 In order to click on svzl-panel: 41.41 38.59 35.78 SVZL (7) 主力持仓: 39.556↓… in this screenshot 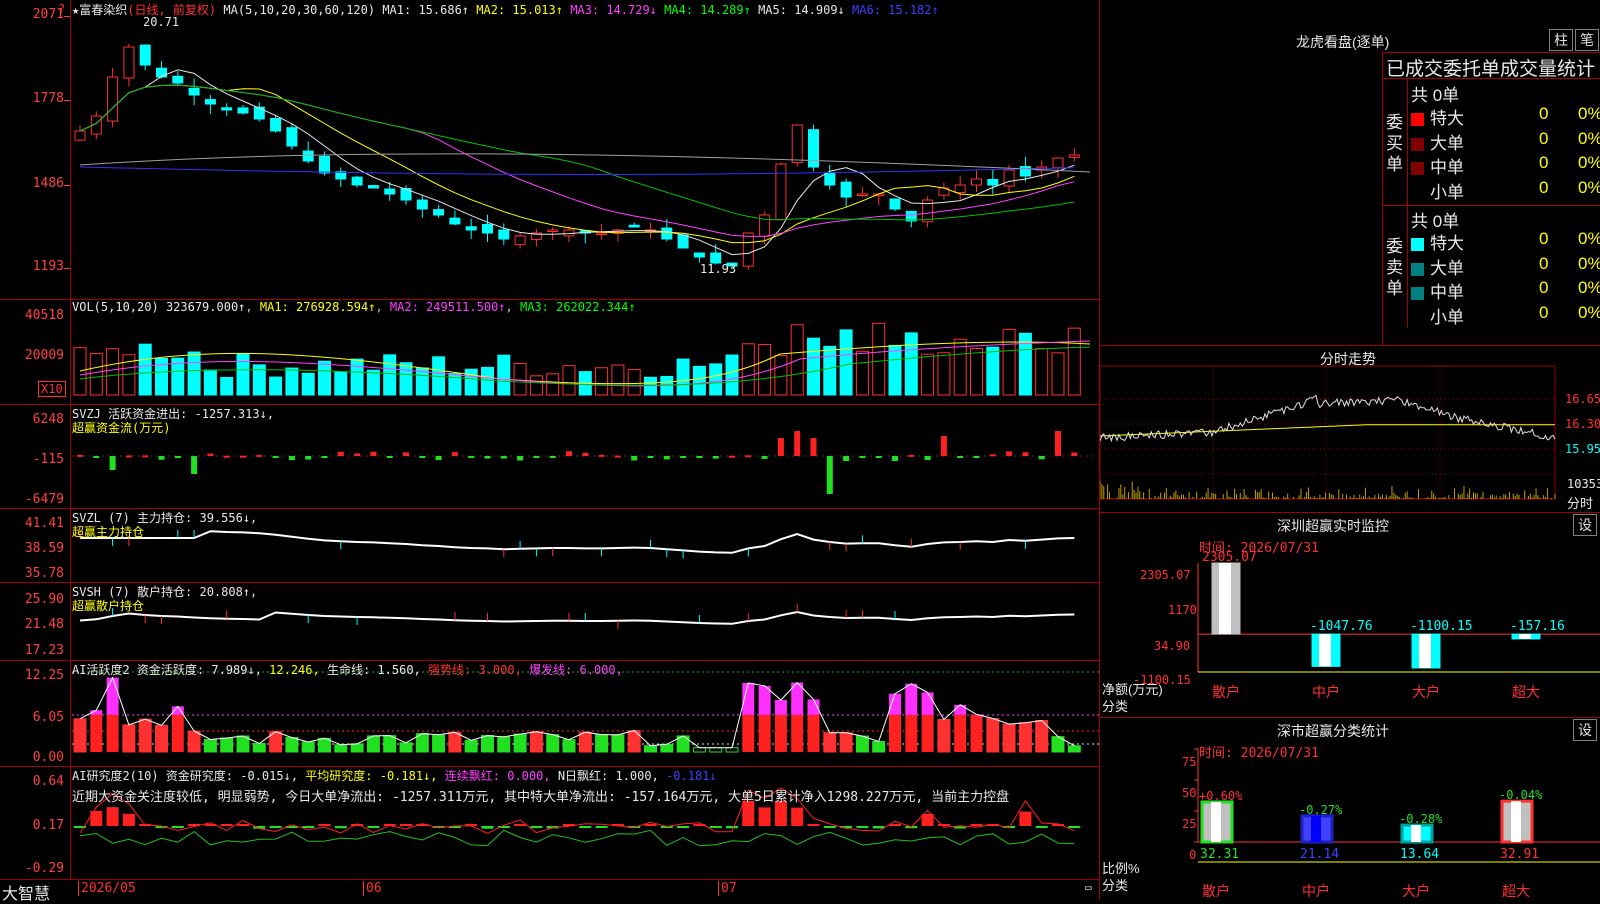, I will do `click(549, 545)`.